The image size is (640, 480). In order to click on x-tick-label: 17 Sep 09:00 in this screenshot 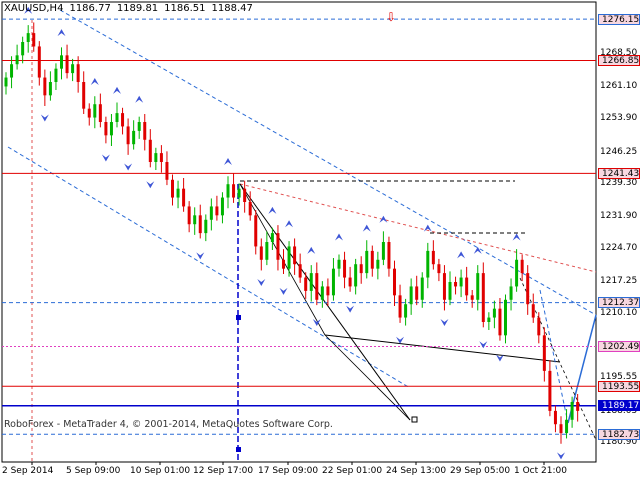, I will do `click(288, 471)`.